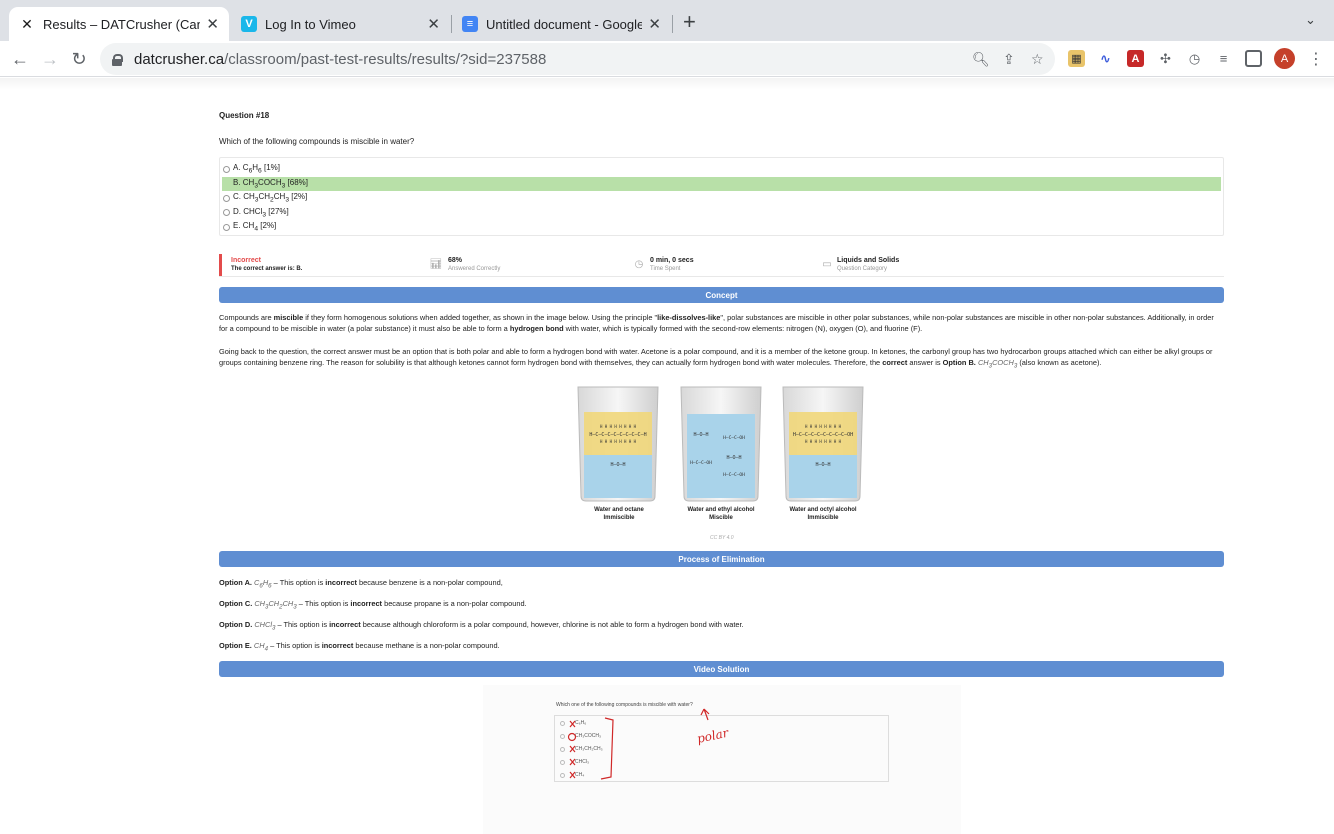 The height and width of the screenshot is (834, 1334). I want to click on wave-extension-icon: ∿, so click(1105, 58).